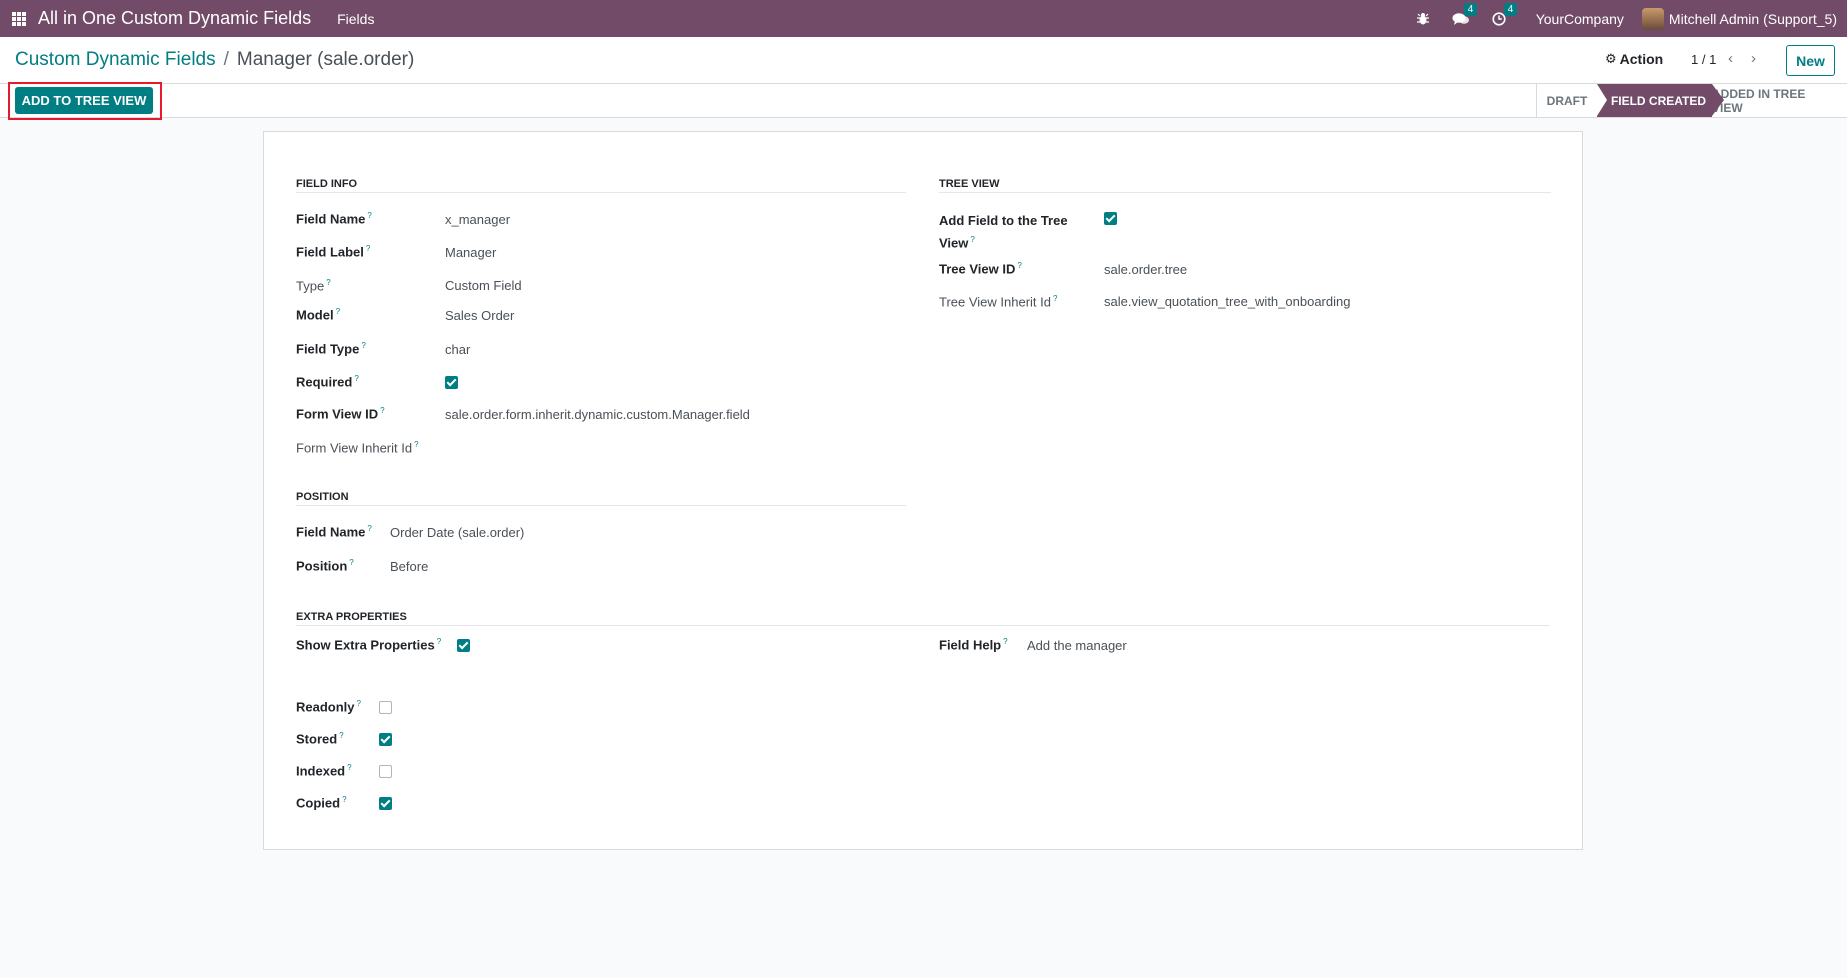  Describe the element at coordinates (483, 285) in the screenshot. I see `type-value: Custom Field` at that location.